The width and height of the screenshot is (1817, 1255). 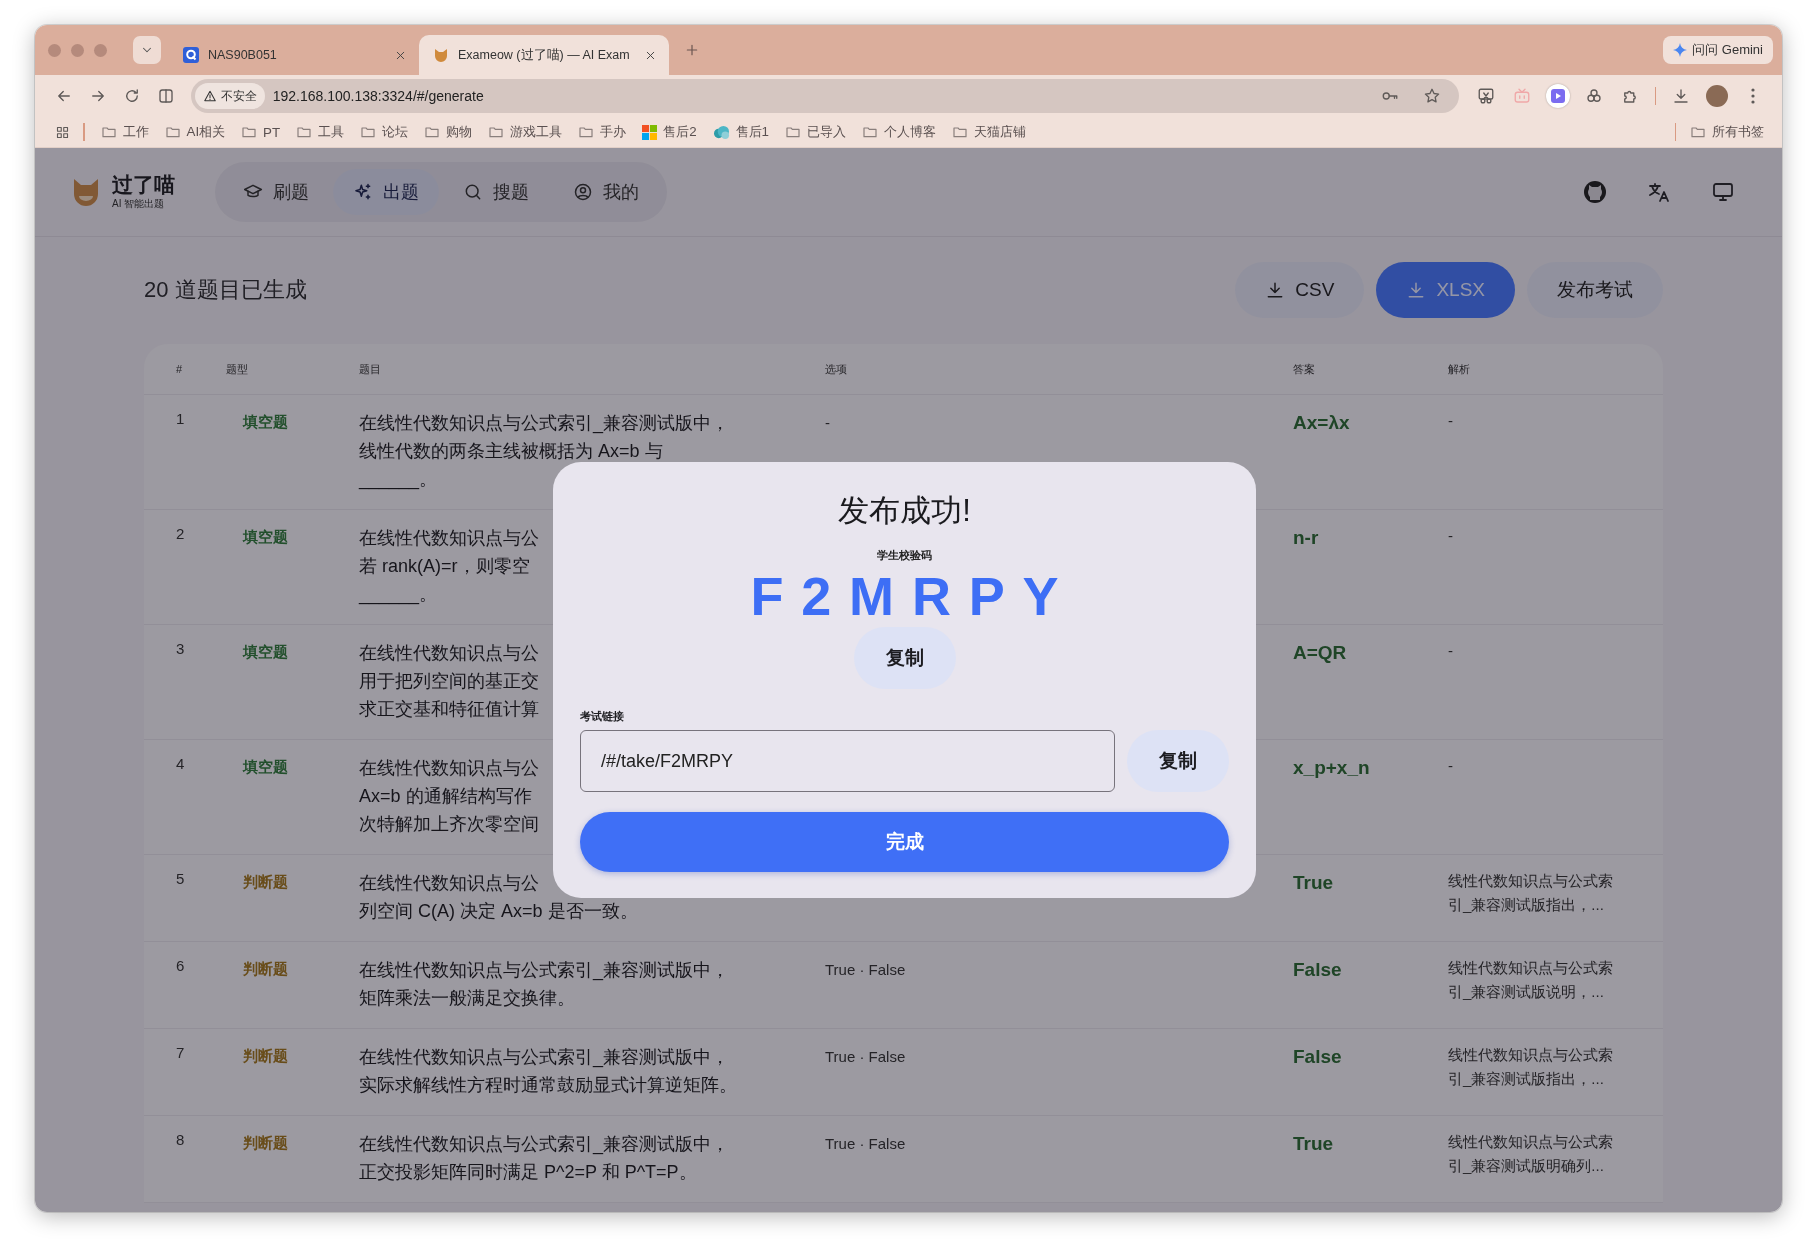 I want to click on star-icon, so click(x=1431, y=96).